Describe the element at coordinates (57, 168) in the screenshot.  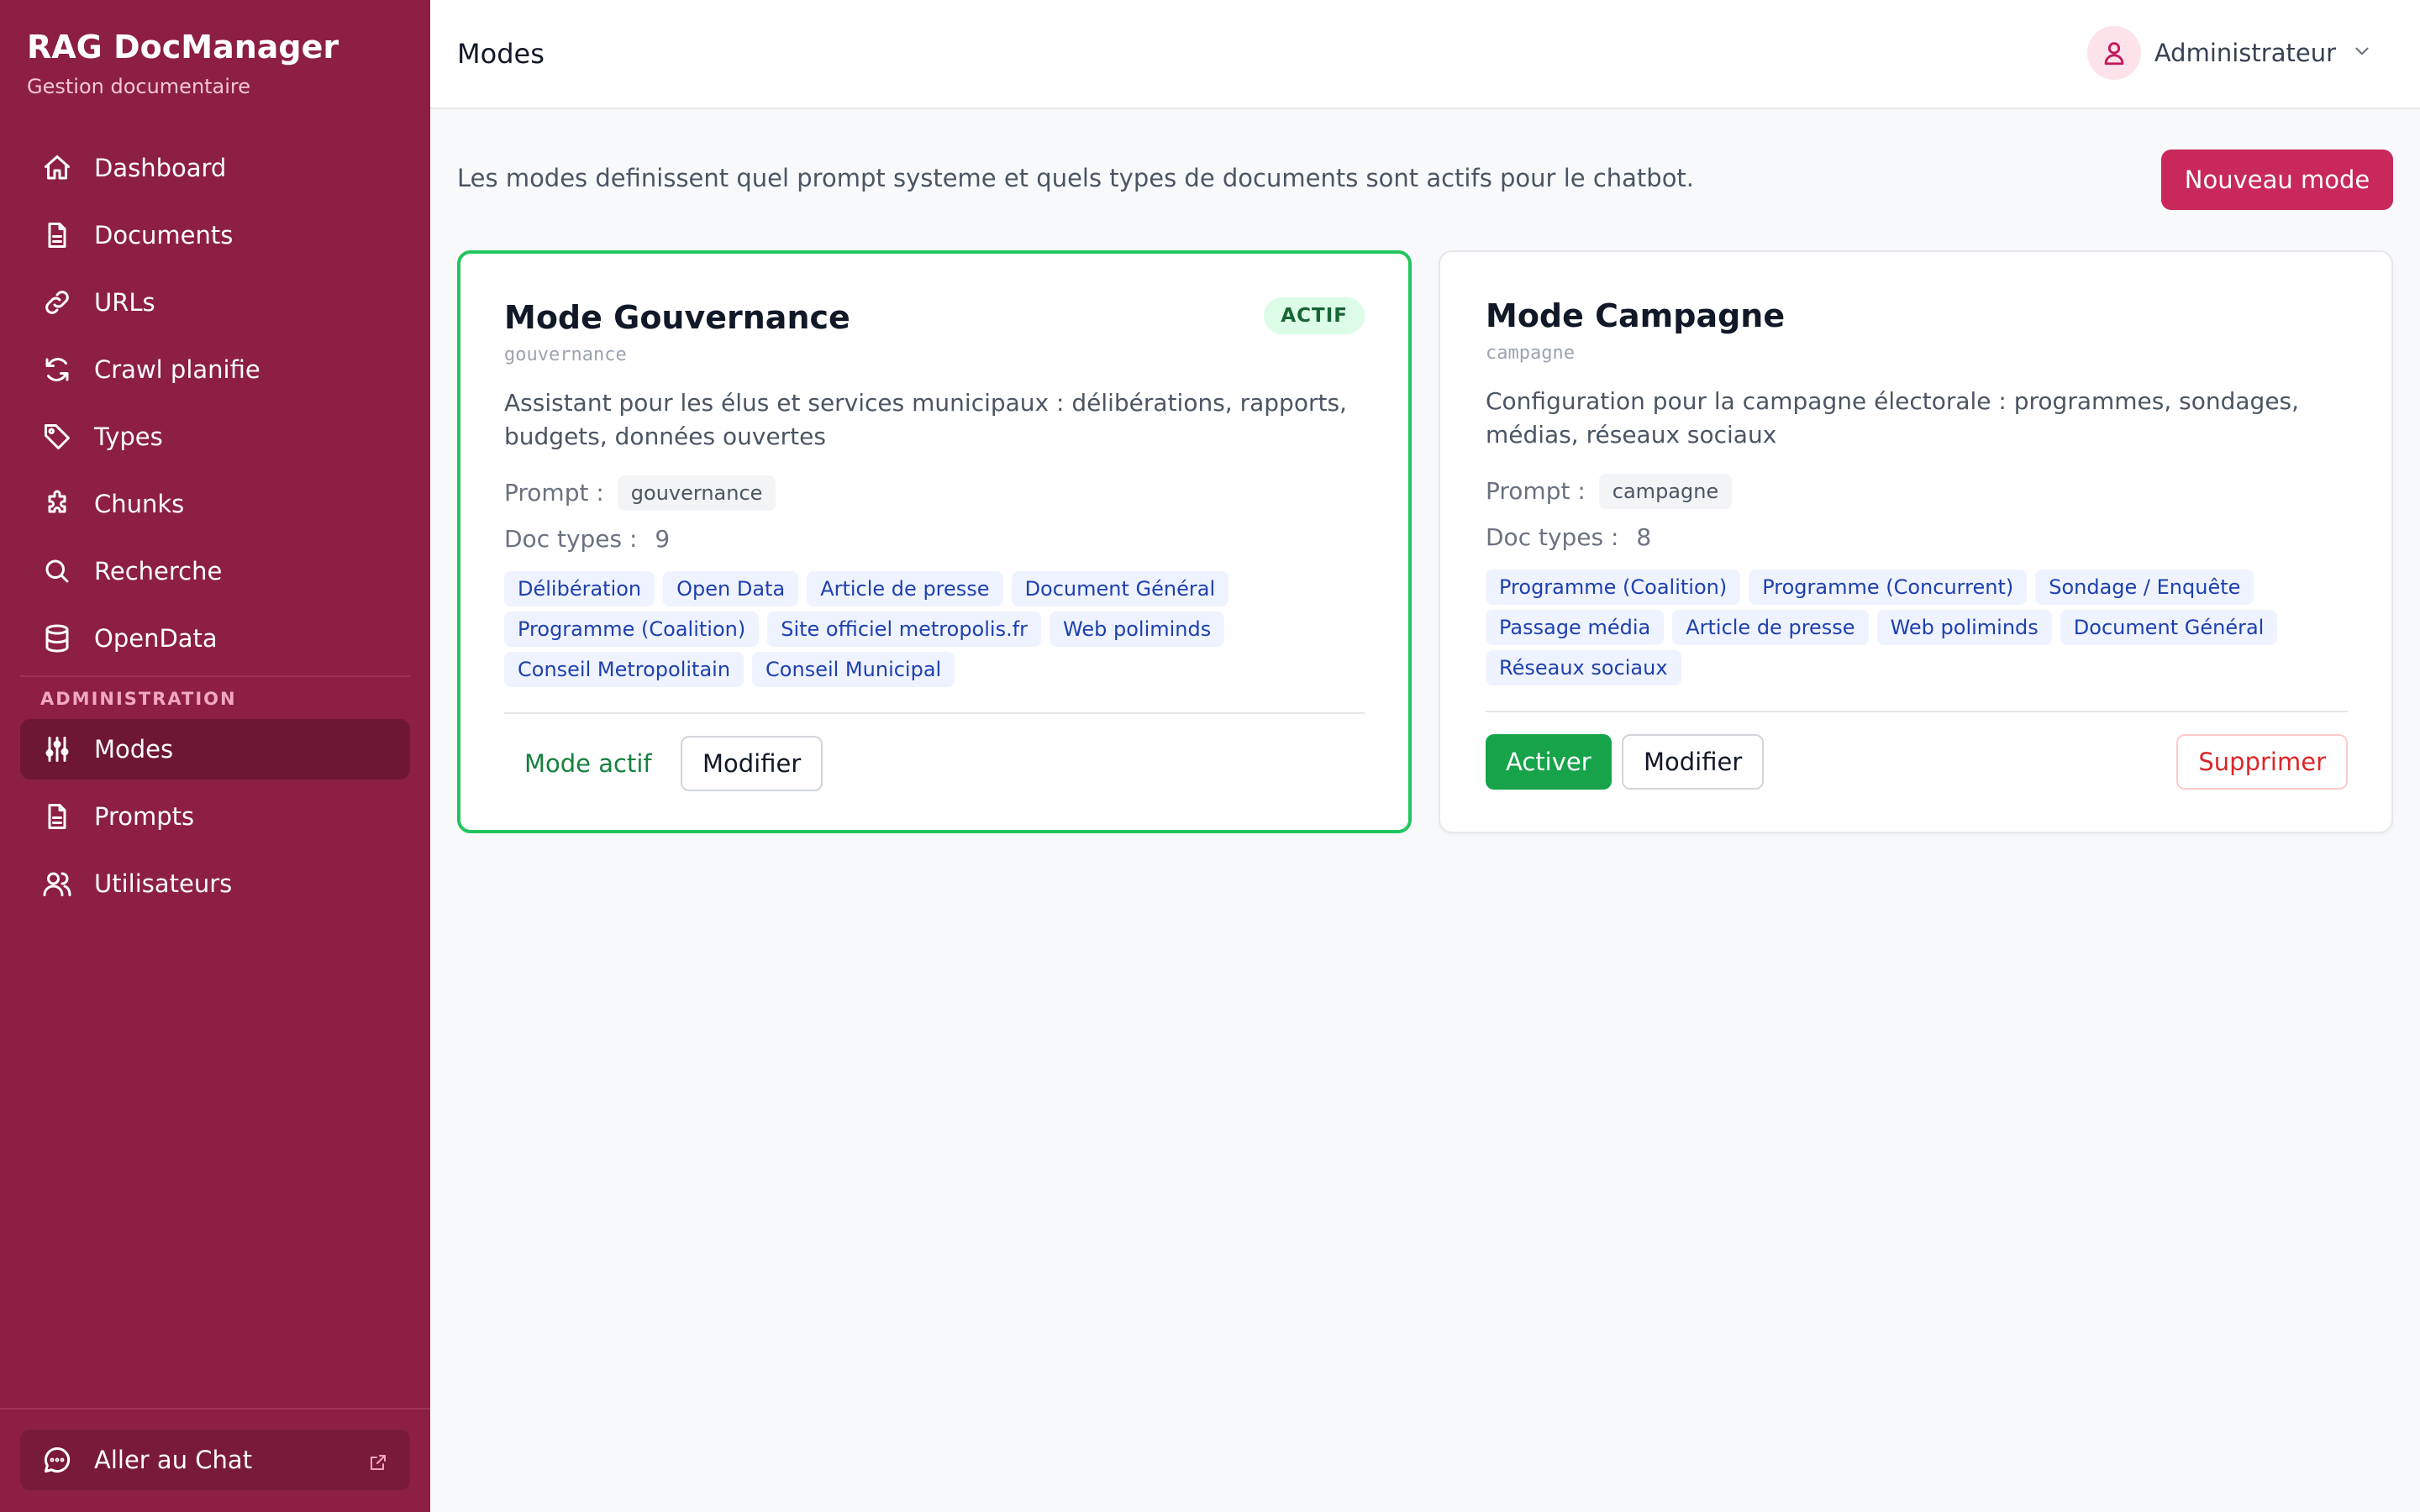
I see `home-icon` at that location.